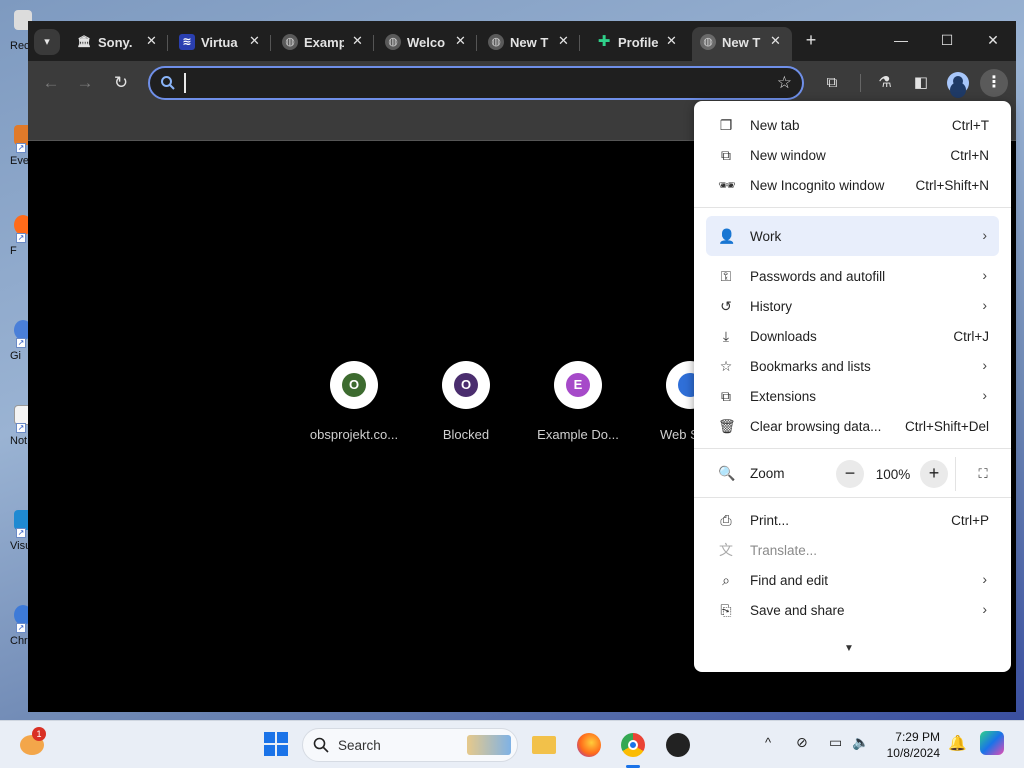 The width and height of the screenshot is (1024, 768). I want to click on menu-item-profile: 👤 Work ›, so click(852, 236).